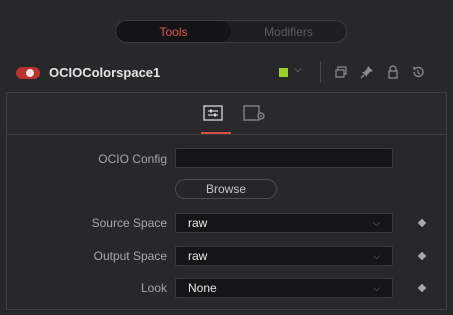 This screenshot has width=453, height=315. What do you see at coordinates (422, 256) in the screenshot?
I see `output-space-keyframe-diamond` at bounding box center [422, 256].